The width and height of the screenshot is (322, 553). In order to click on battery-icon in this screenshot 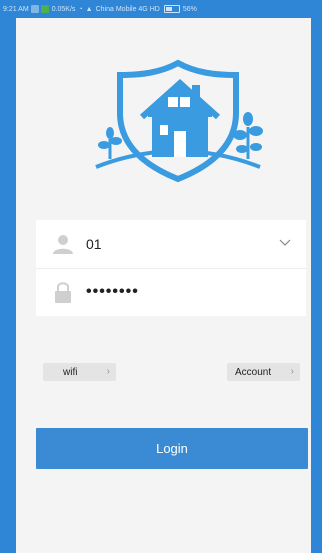, I will do `click(171, 9)`.